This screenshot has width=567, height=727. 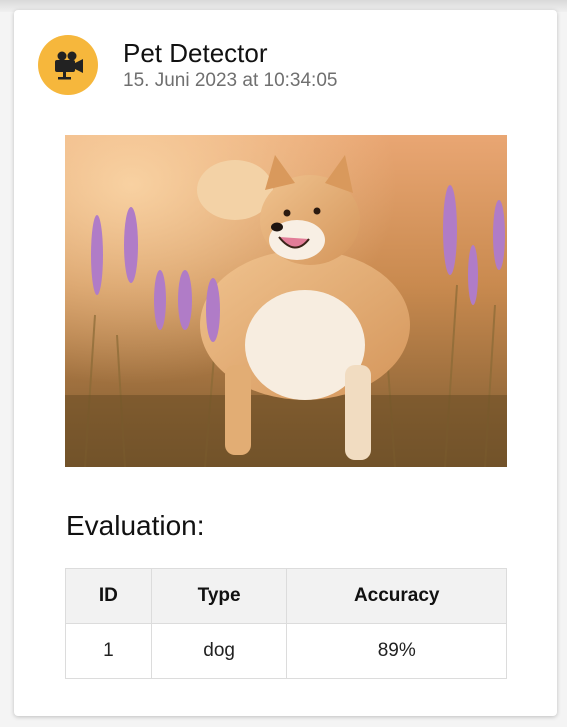 I want to click on table-row: 1 dog 89%, so click(x=286, y=651).